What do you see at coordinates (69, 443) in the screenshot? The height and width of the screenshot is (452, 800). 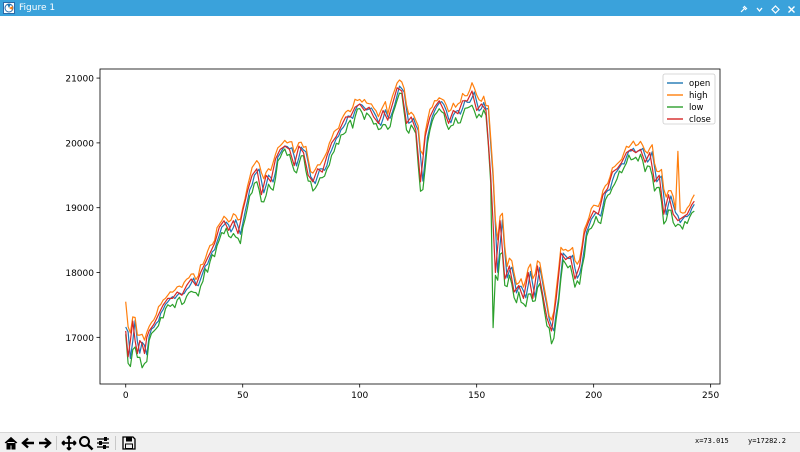 I see `pan-icon` at bounding box center [69, 443].